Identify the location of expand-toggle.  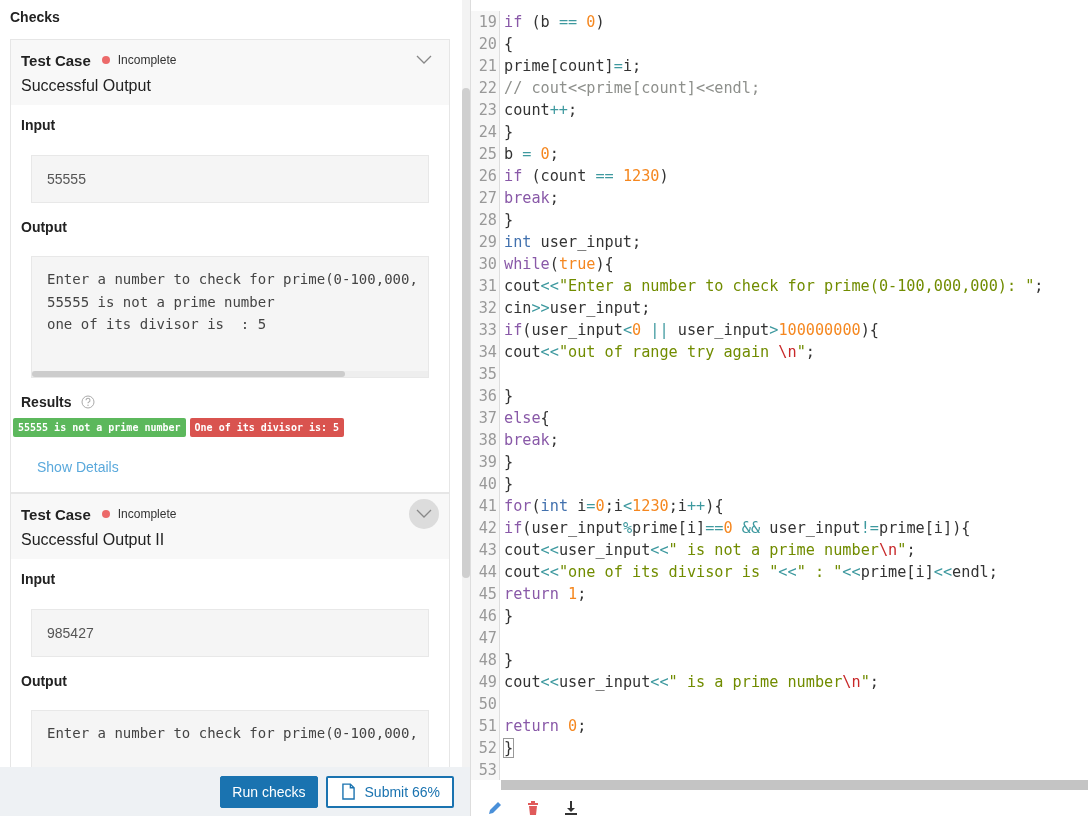
(424, 514).